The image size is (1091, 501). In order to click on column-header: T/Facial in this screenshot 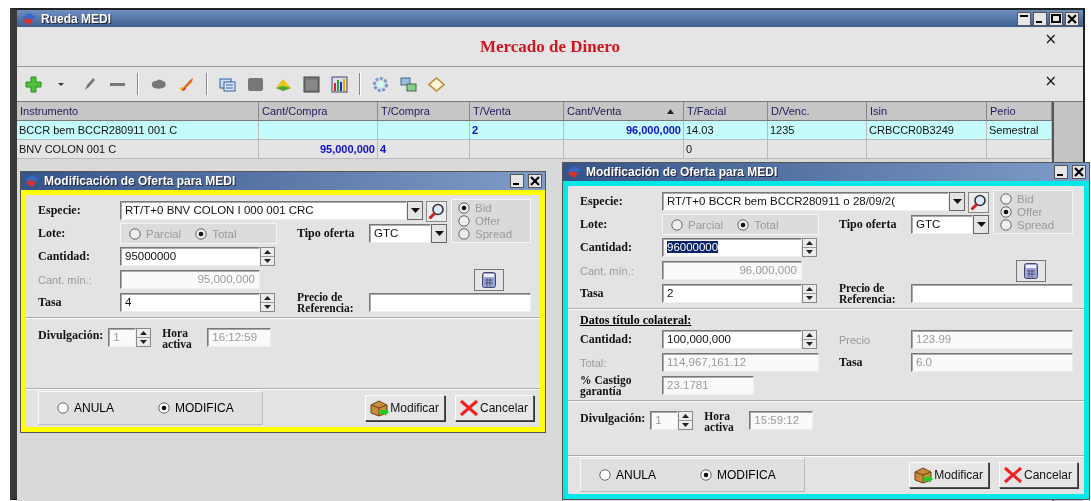, I will do `click(726, 111)`.